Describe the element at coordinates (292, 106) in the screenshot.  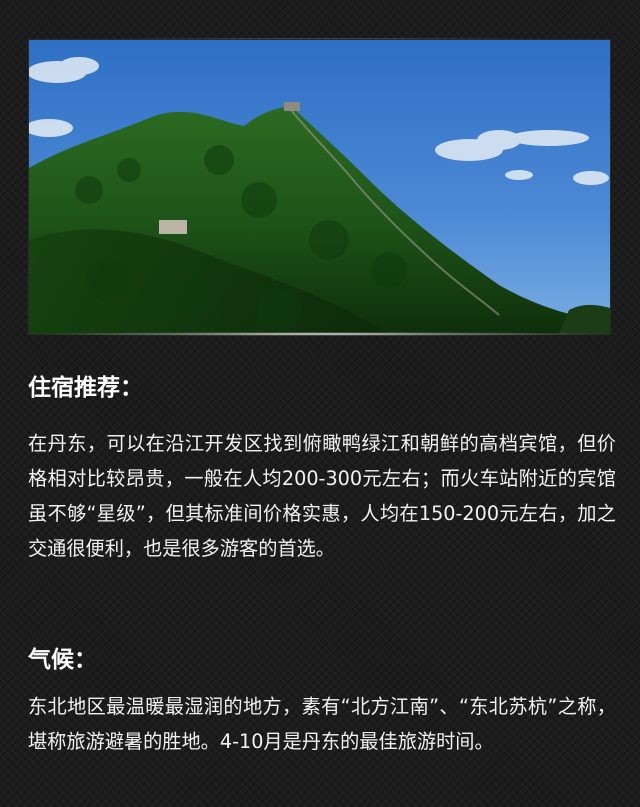
I see `watchtower-summit` at that location.